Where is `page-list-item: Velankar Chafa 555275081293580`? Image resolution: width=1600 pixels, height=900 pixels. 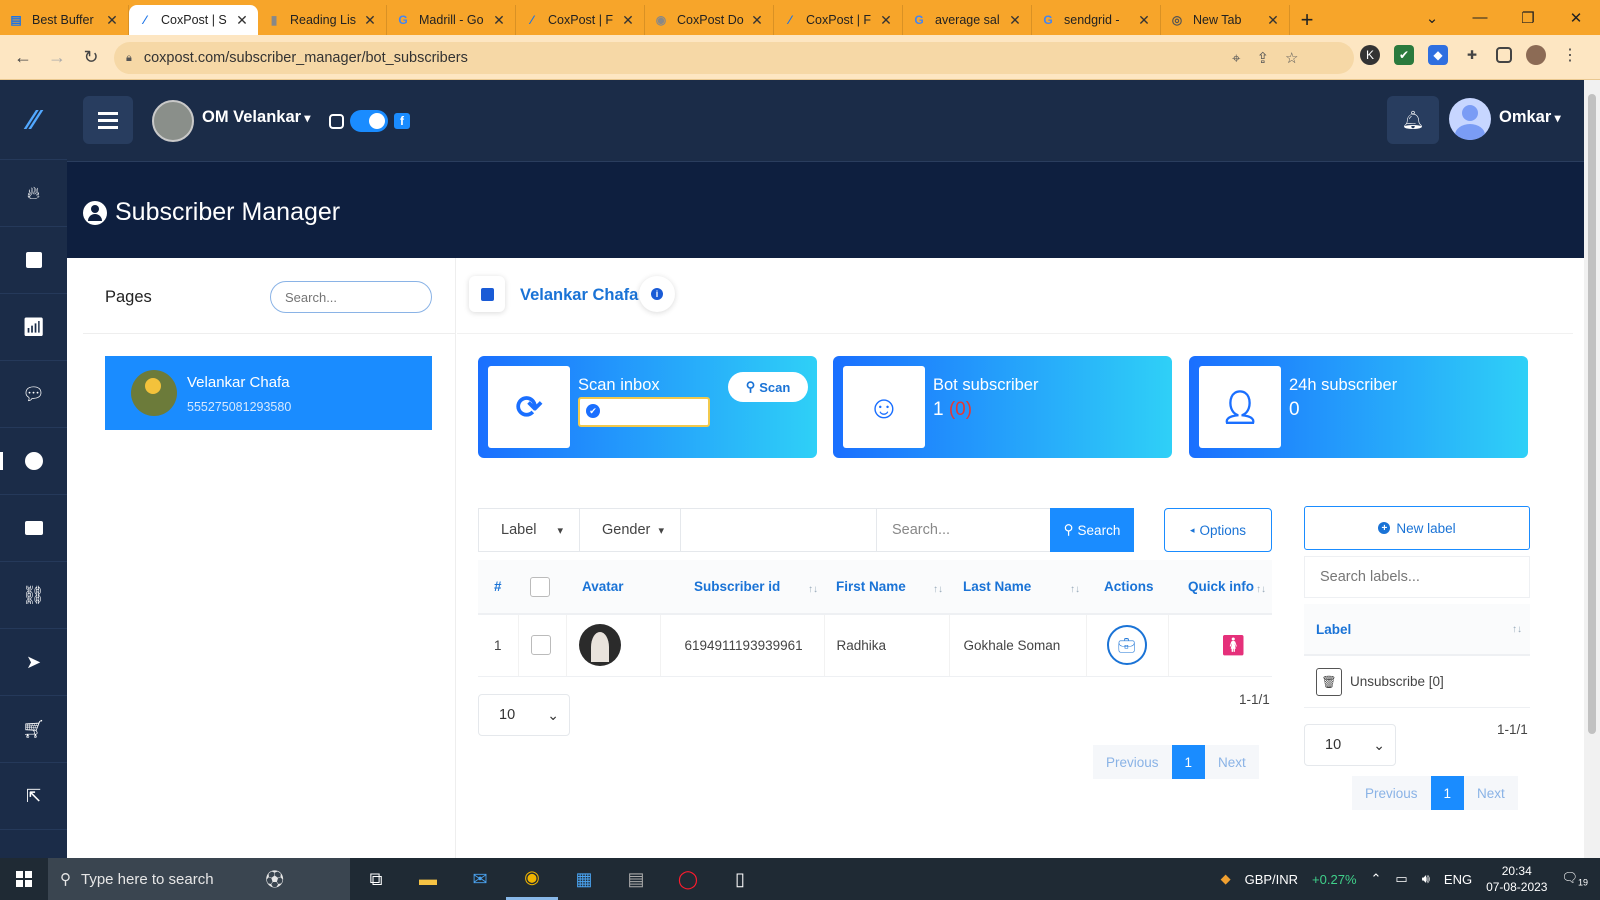
page-list-item: Velankar Chafa 555275081293580 is located at coordinates (268, 393).